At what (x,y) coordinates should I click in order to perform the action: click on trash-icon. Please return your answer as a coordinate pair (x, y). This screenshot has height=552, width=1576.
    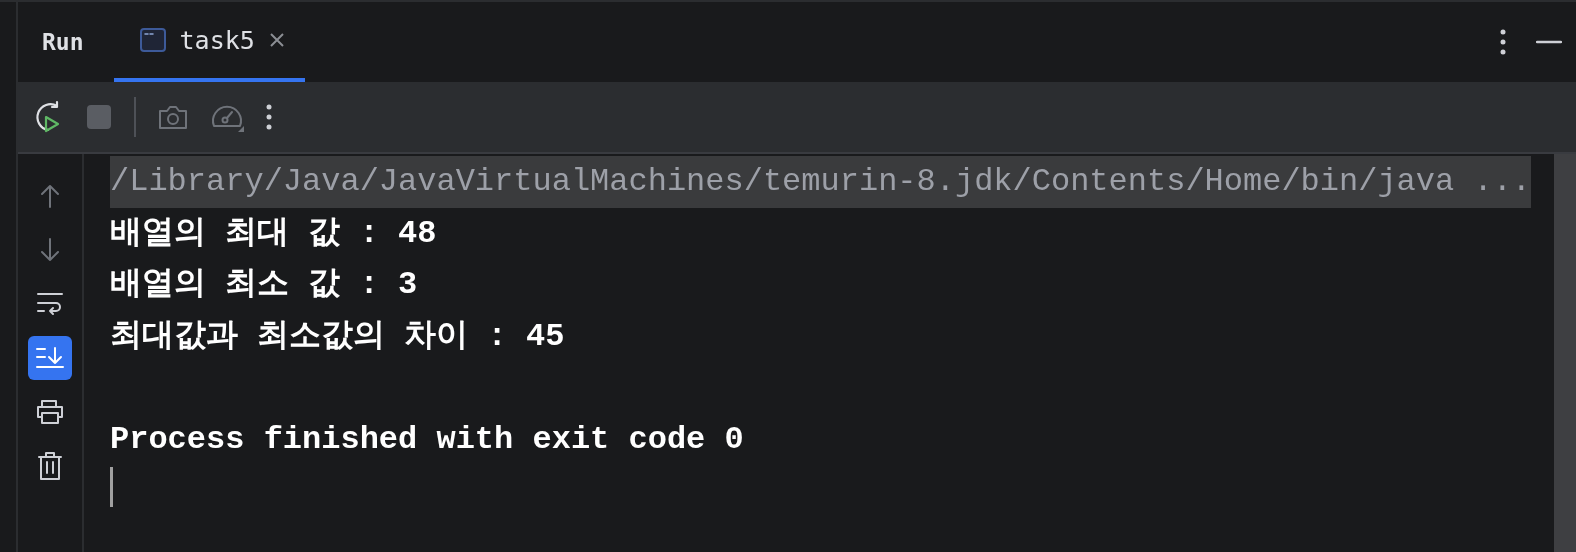
    Looking at the image, I should click on (50, 466).